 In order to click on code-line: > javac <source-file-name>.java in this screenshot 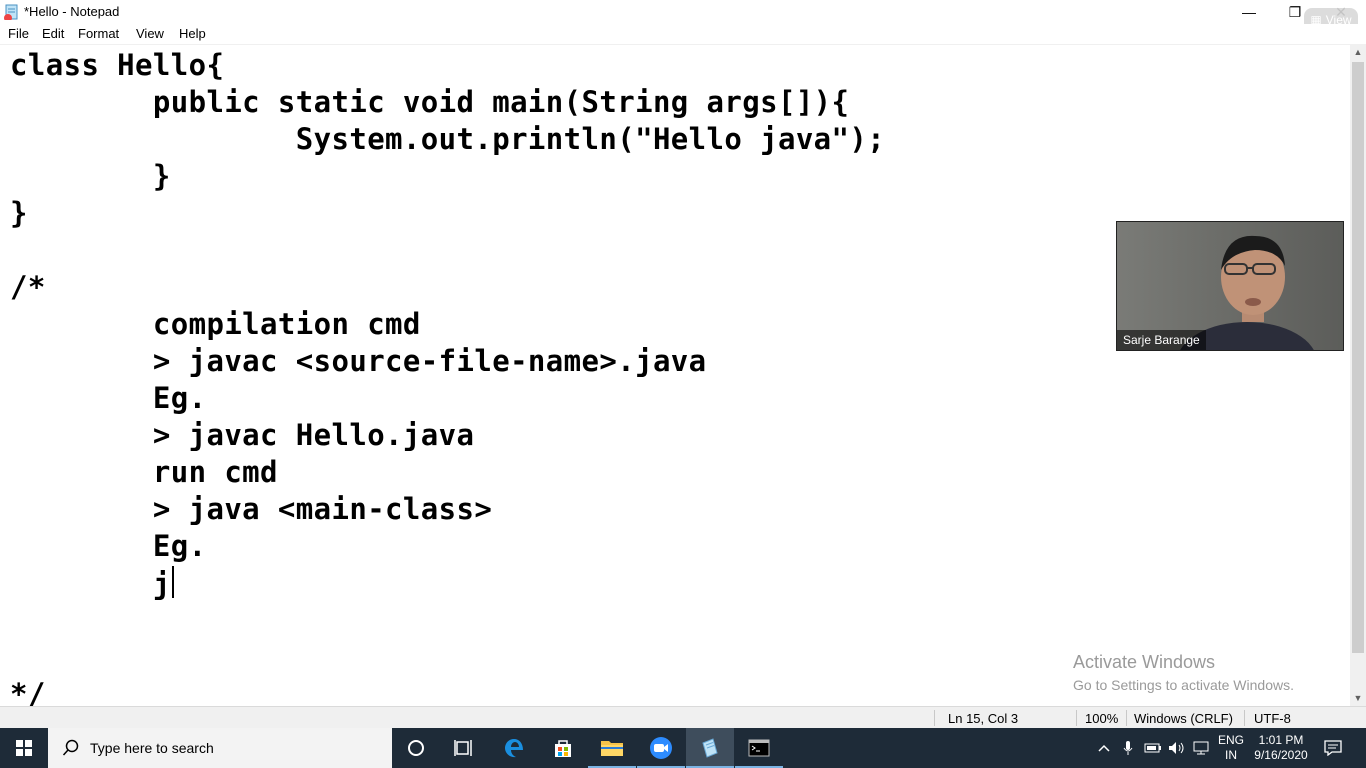, I will do `click(358, 361)`.